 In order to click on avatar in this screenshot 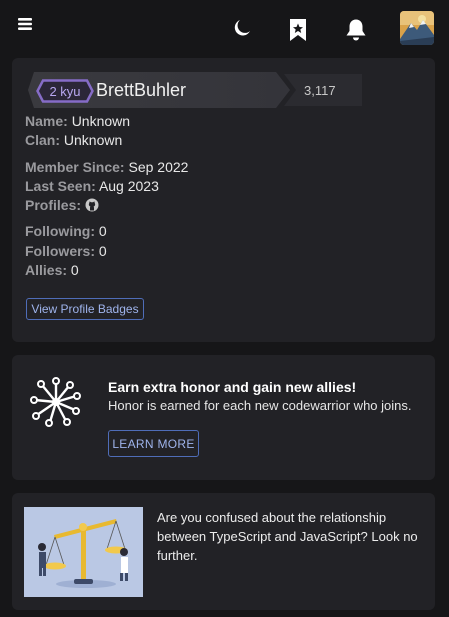, I will do `click(417, 28)`.